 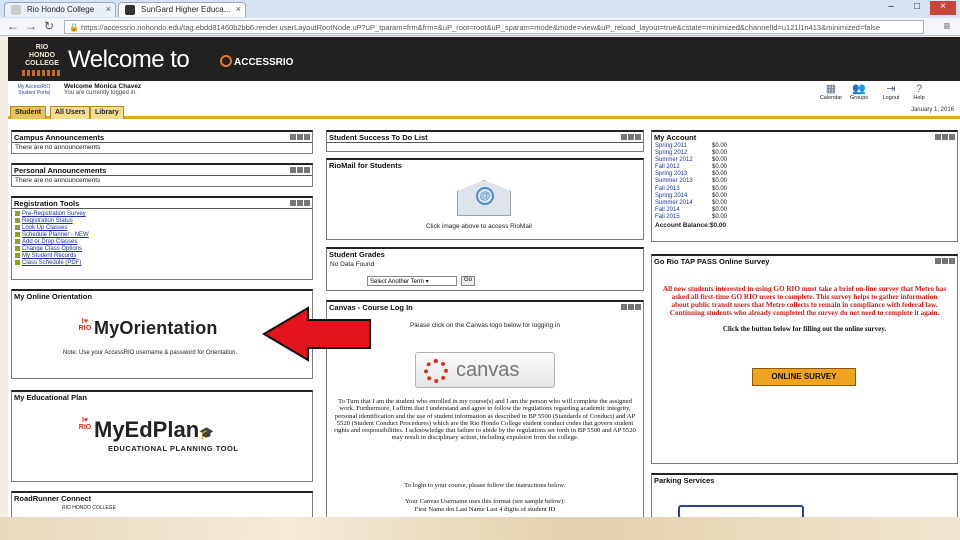 What do you see at coordinates (316, 334) in the screenshot?
I see `red-arrow-icon` at bounding box center [316, 334].